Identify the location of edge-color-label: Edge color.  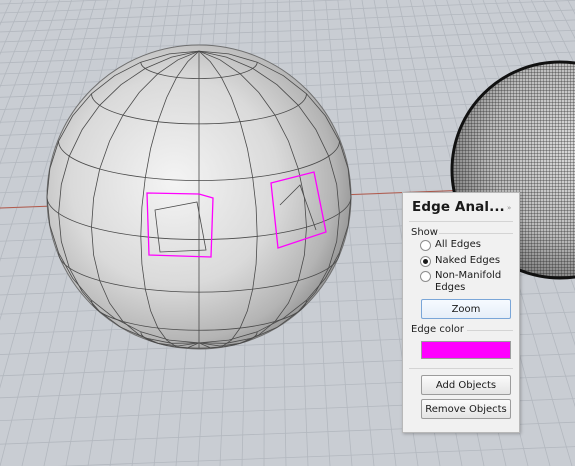
(437, 329).